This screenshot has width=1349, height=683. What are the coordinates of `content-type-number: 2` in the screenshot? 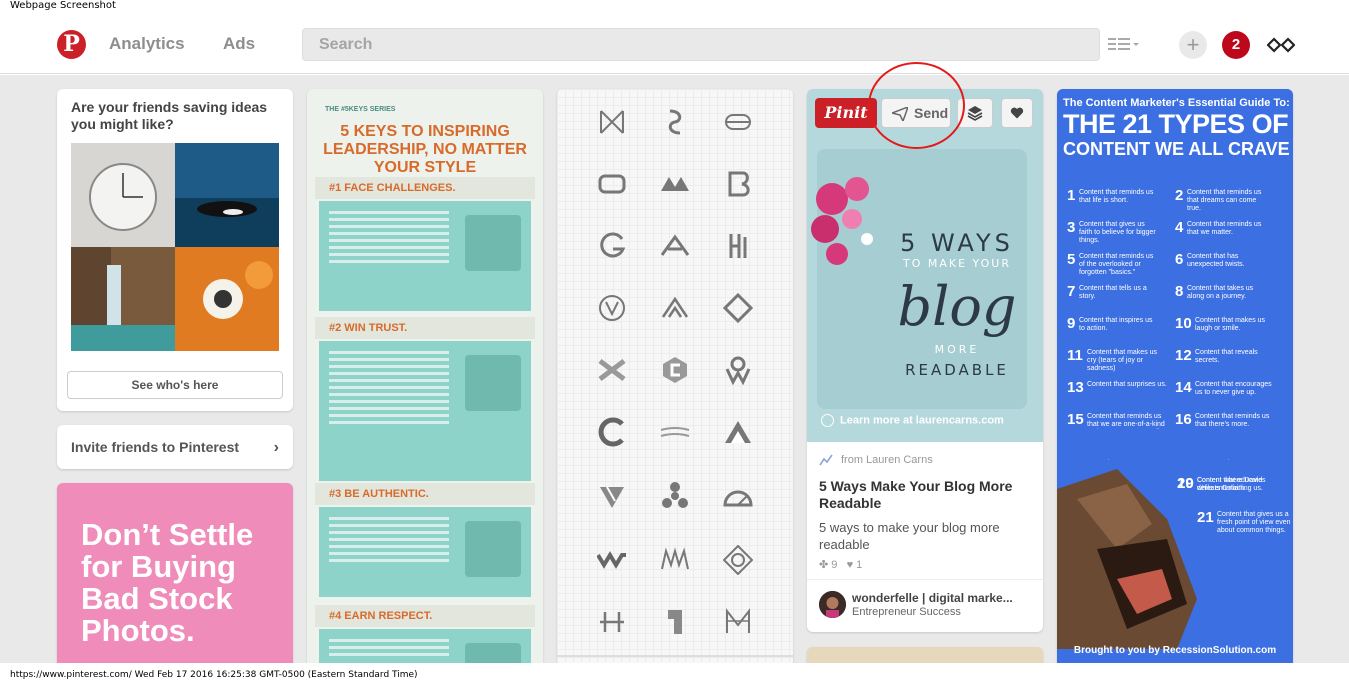 It's located at (1179, 195).